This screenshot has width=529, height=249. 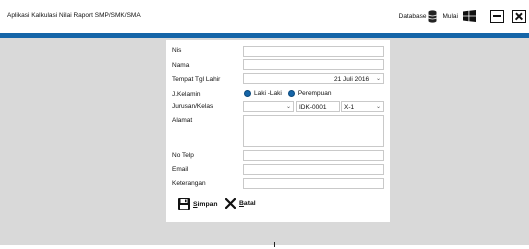 I want to click on kelas-select: X-1 ⌄, so click(x=362, y=106).